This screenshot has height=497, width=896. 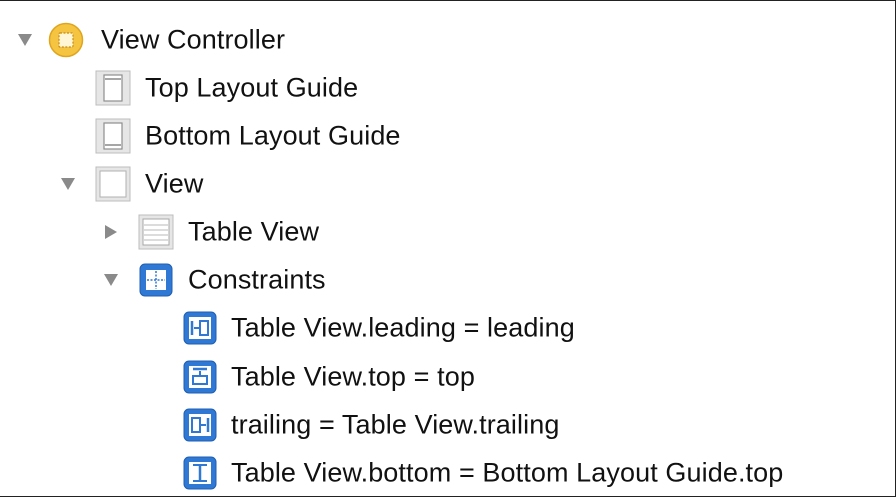 I want to click on outline-label: Table View.leading = leading, so click(x=403, y=327).